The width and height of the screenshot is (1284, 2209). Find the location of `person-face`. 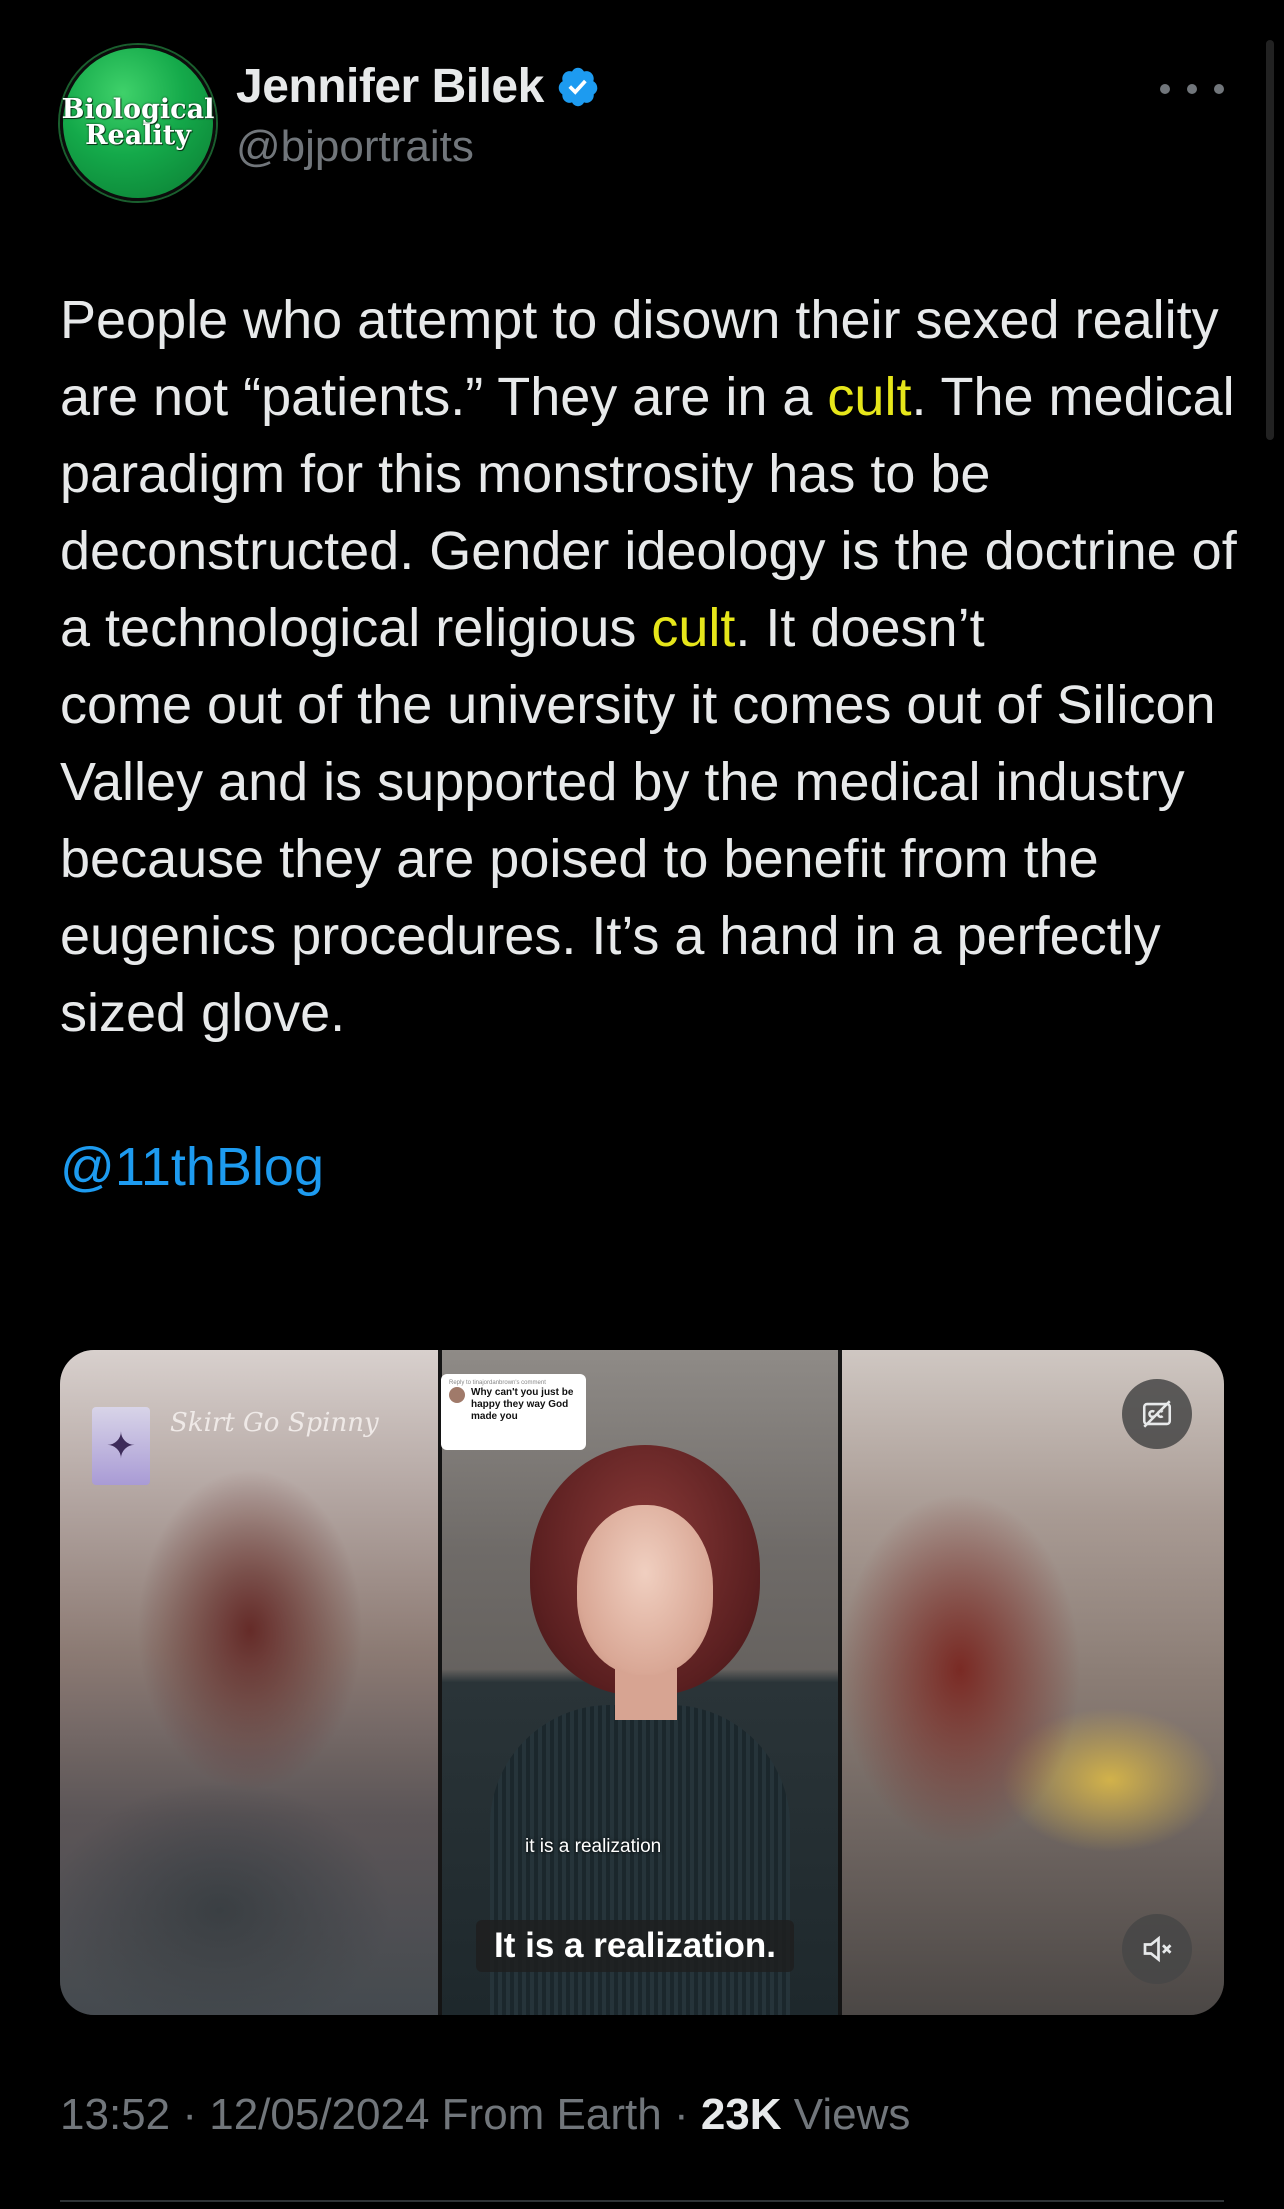

person-face is located at coordinates (645, 1590).